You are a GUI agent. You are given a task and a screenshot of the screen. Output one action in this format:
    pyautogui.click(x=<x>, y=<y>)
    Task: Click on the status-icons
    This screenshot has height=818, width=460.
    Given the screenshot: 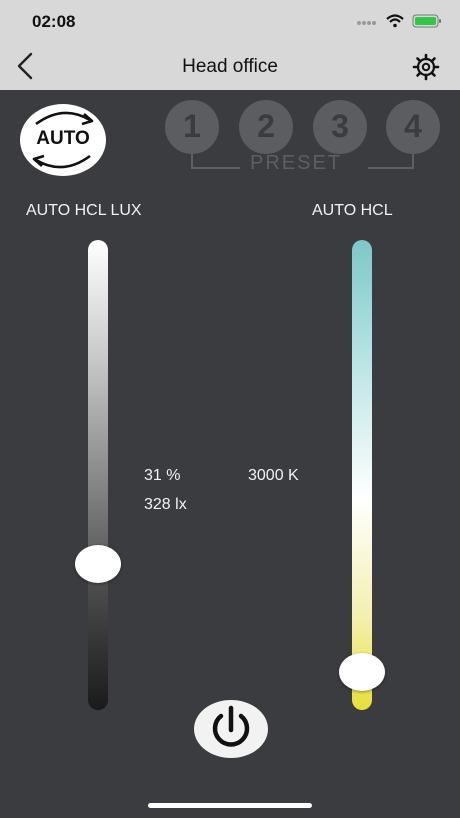 What is the action you would take?
    pyautogui.click(x=399, y=21)
    